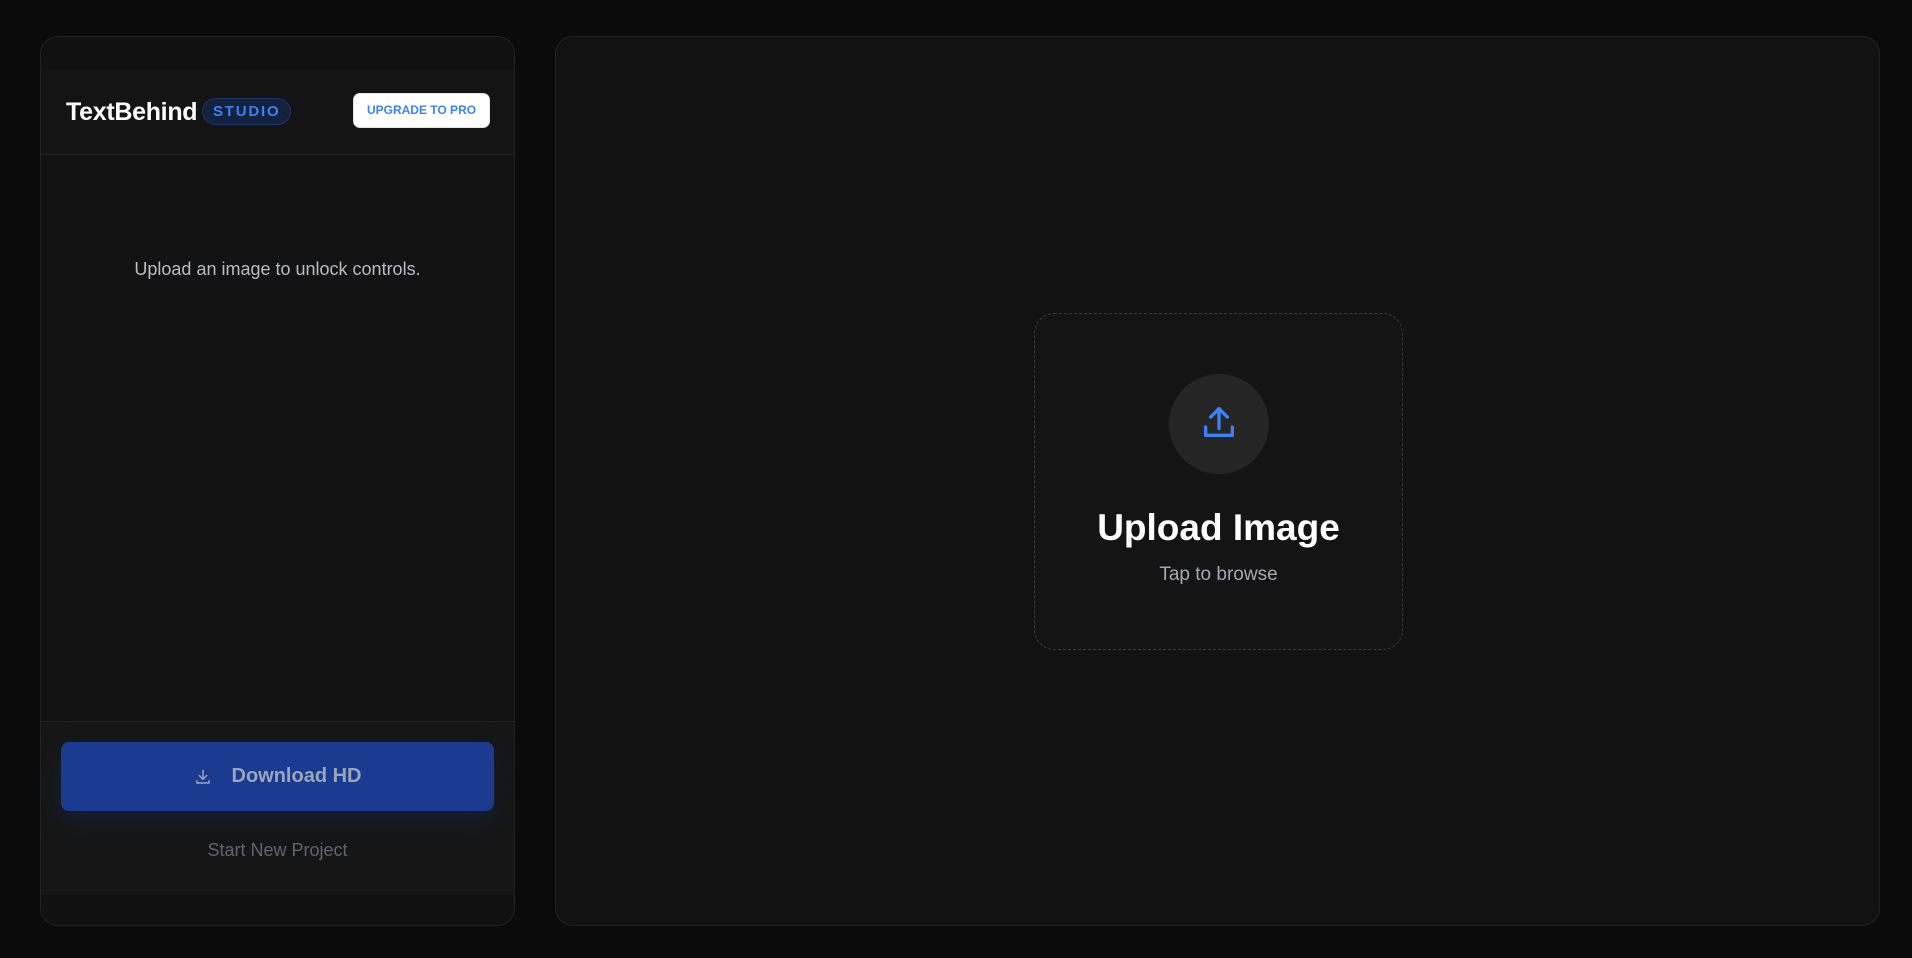  What do you see at coordinates (277, 269) in the screenshot?
I see `empty-controls-message: Upload an image to unlock controls.` at bounding box center [277, 269].